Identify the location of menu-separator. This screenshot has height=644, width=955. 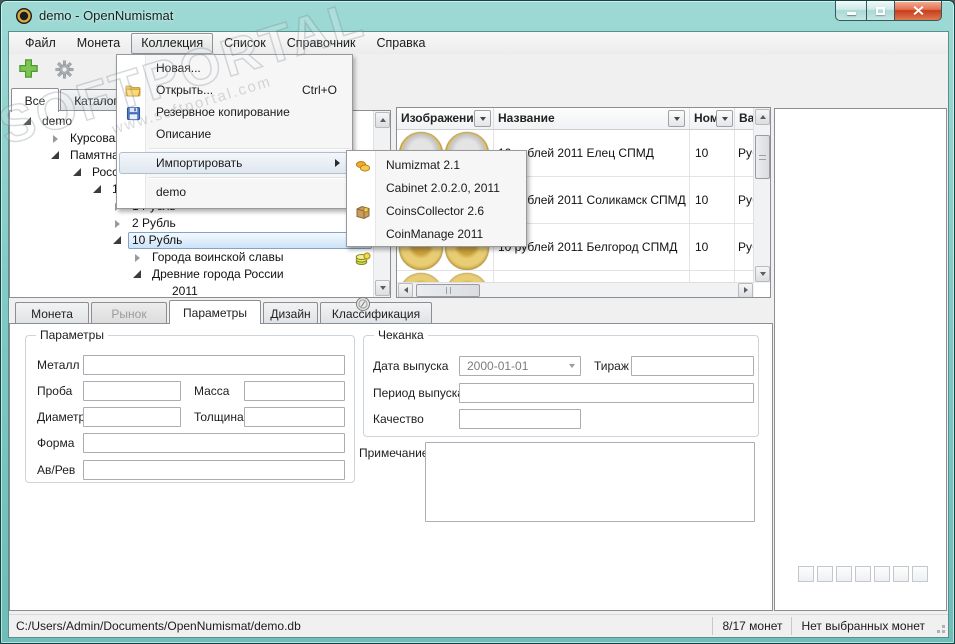
(249, 148).